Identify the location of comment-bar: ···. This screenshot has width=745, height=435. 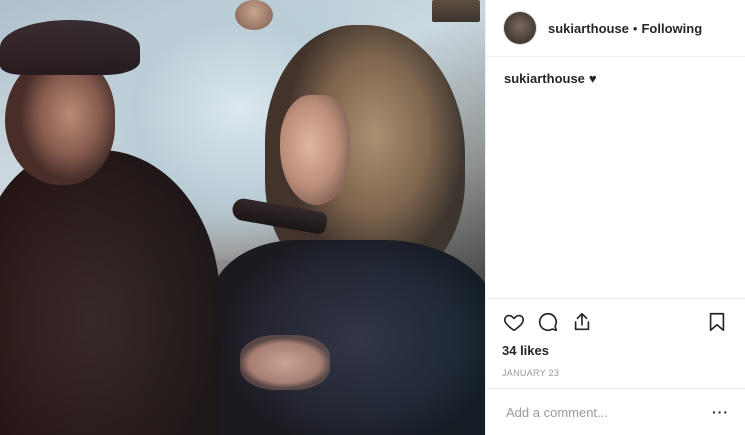
(615, 411).